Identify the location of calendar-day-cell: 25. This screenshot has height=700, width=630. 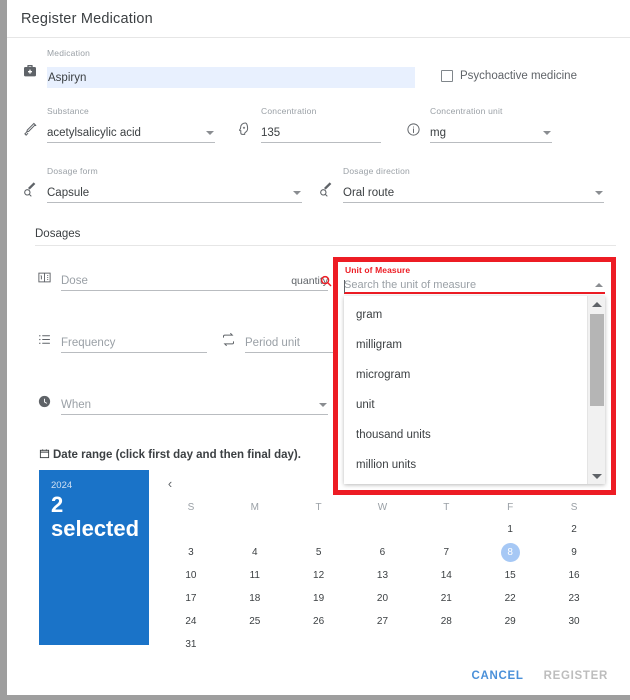
(255, 621).